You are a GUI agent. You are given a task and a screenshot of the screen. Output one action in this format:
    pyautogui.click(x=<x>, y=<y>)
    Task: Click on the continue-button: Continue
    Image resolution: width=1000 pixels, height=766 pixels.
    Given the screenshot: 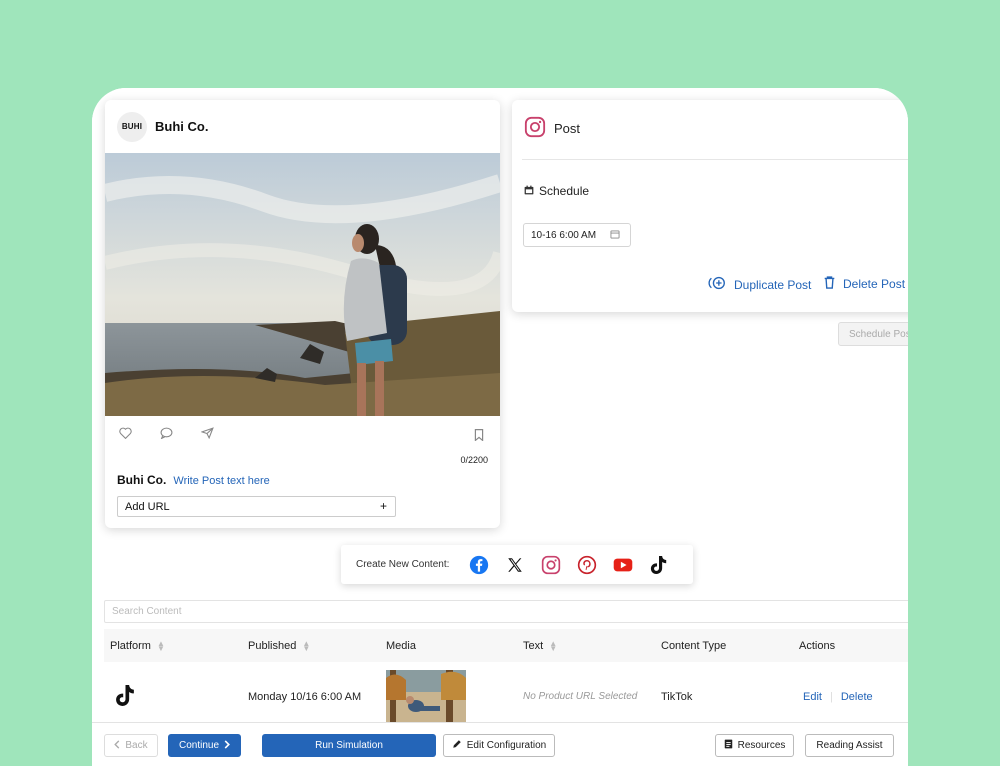 What is the action you would take?
    pyautogui.click(x=204, y=745)
    